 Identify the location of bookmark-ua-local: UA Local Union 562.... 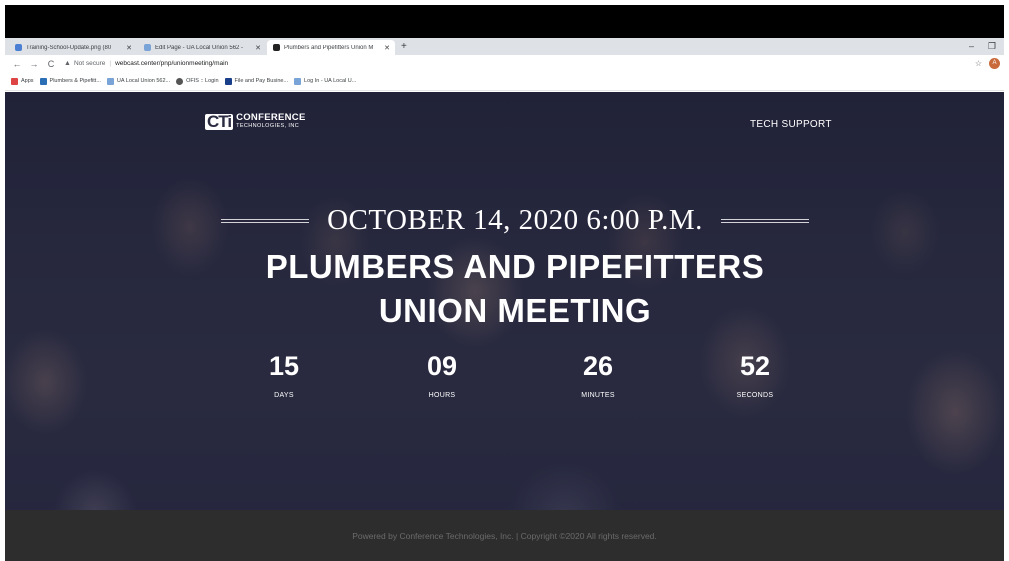
(138, 81).